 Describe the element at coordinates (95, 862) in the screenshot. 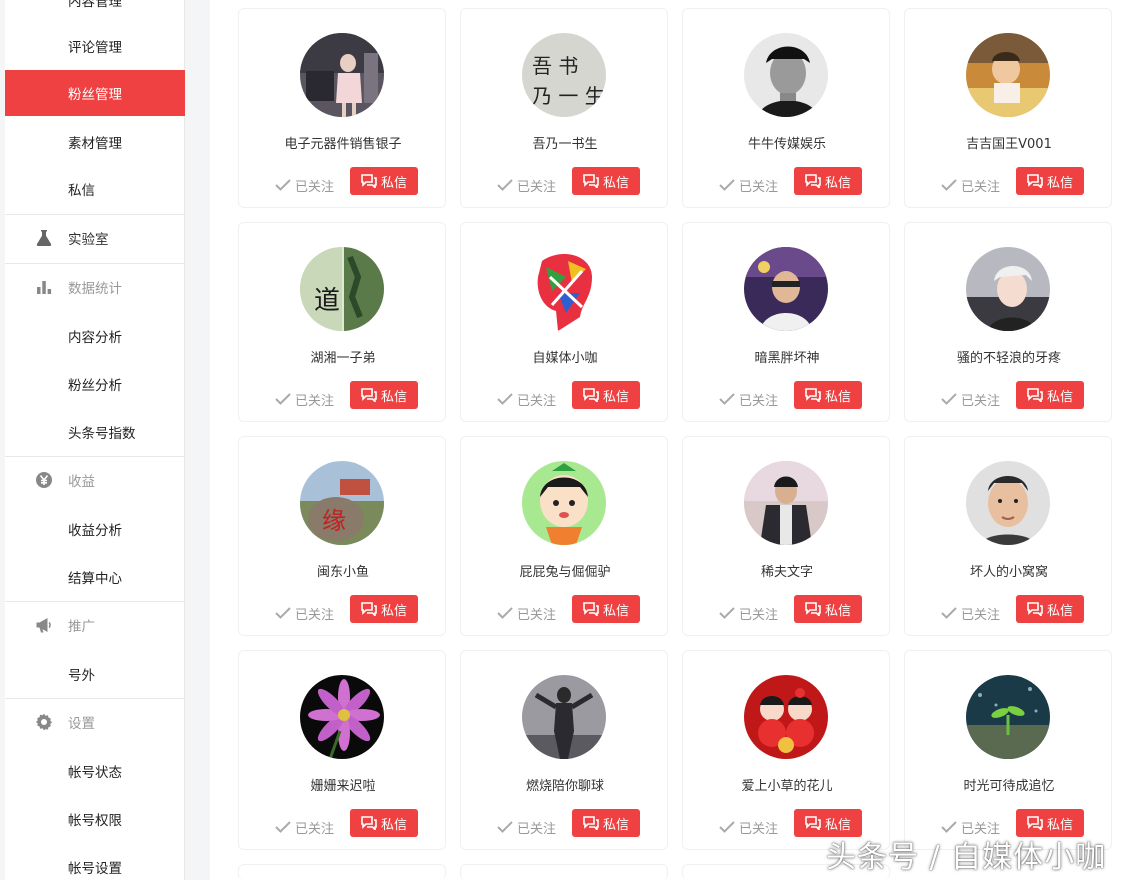

I see `sidebar-item-account-settings: 帐号设置` at that location.